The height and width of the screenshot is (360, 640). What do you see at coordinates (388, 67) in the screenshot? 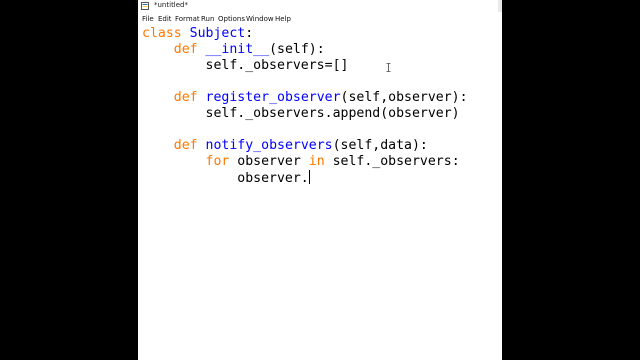
I see `text-cursor-icon` at bounding box center [388, 67].